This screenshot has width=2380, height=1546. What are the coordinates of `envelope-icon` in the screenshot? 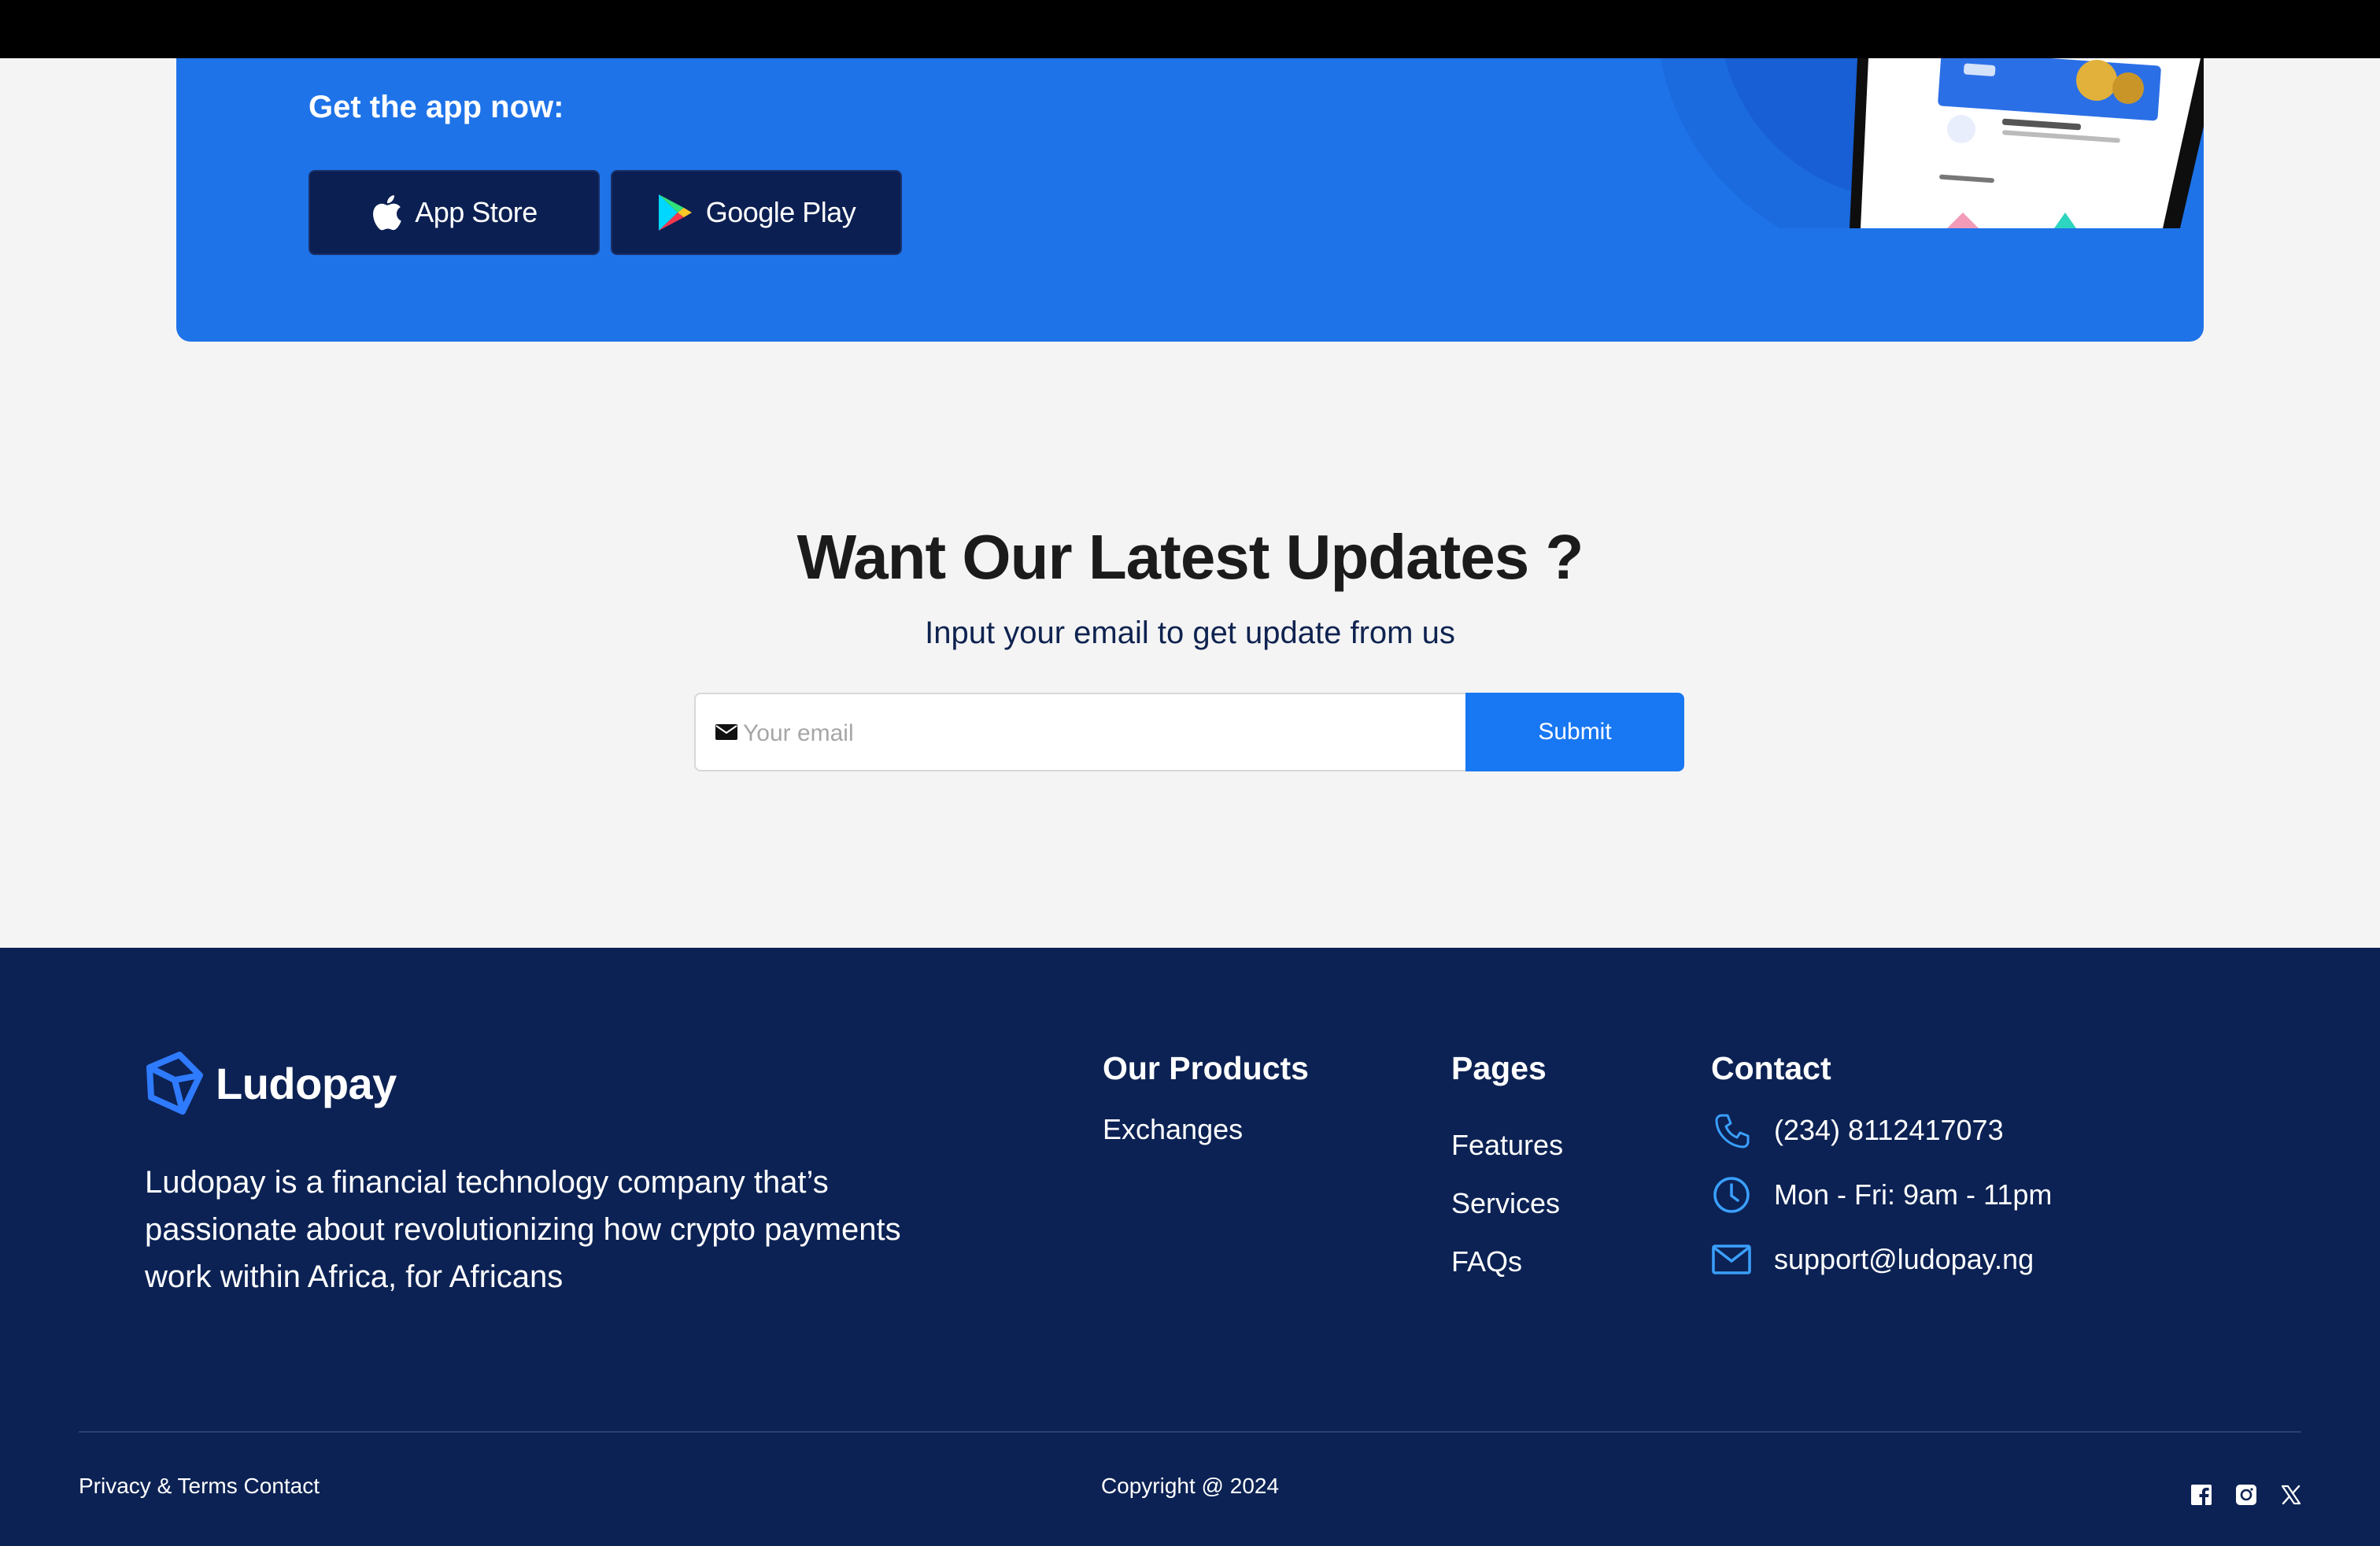 It's located at (726, 732).